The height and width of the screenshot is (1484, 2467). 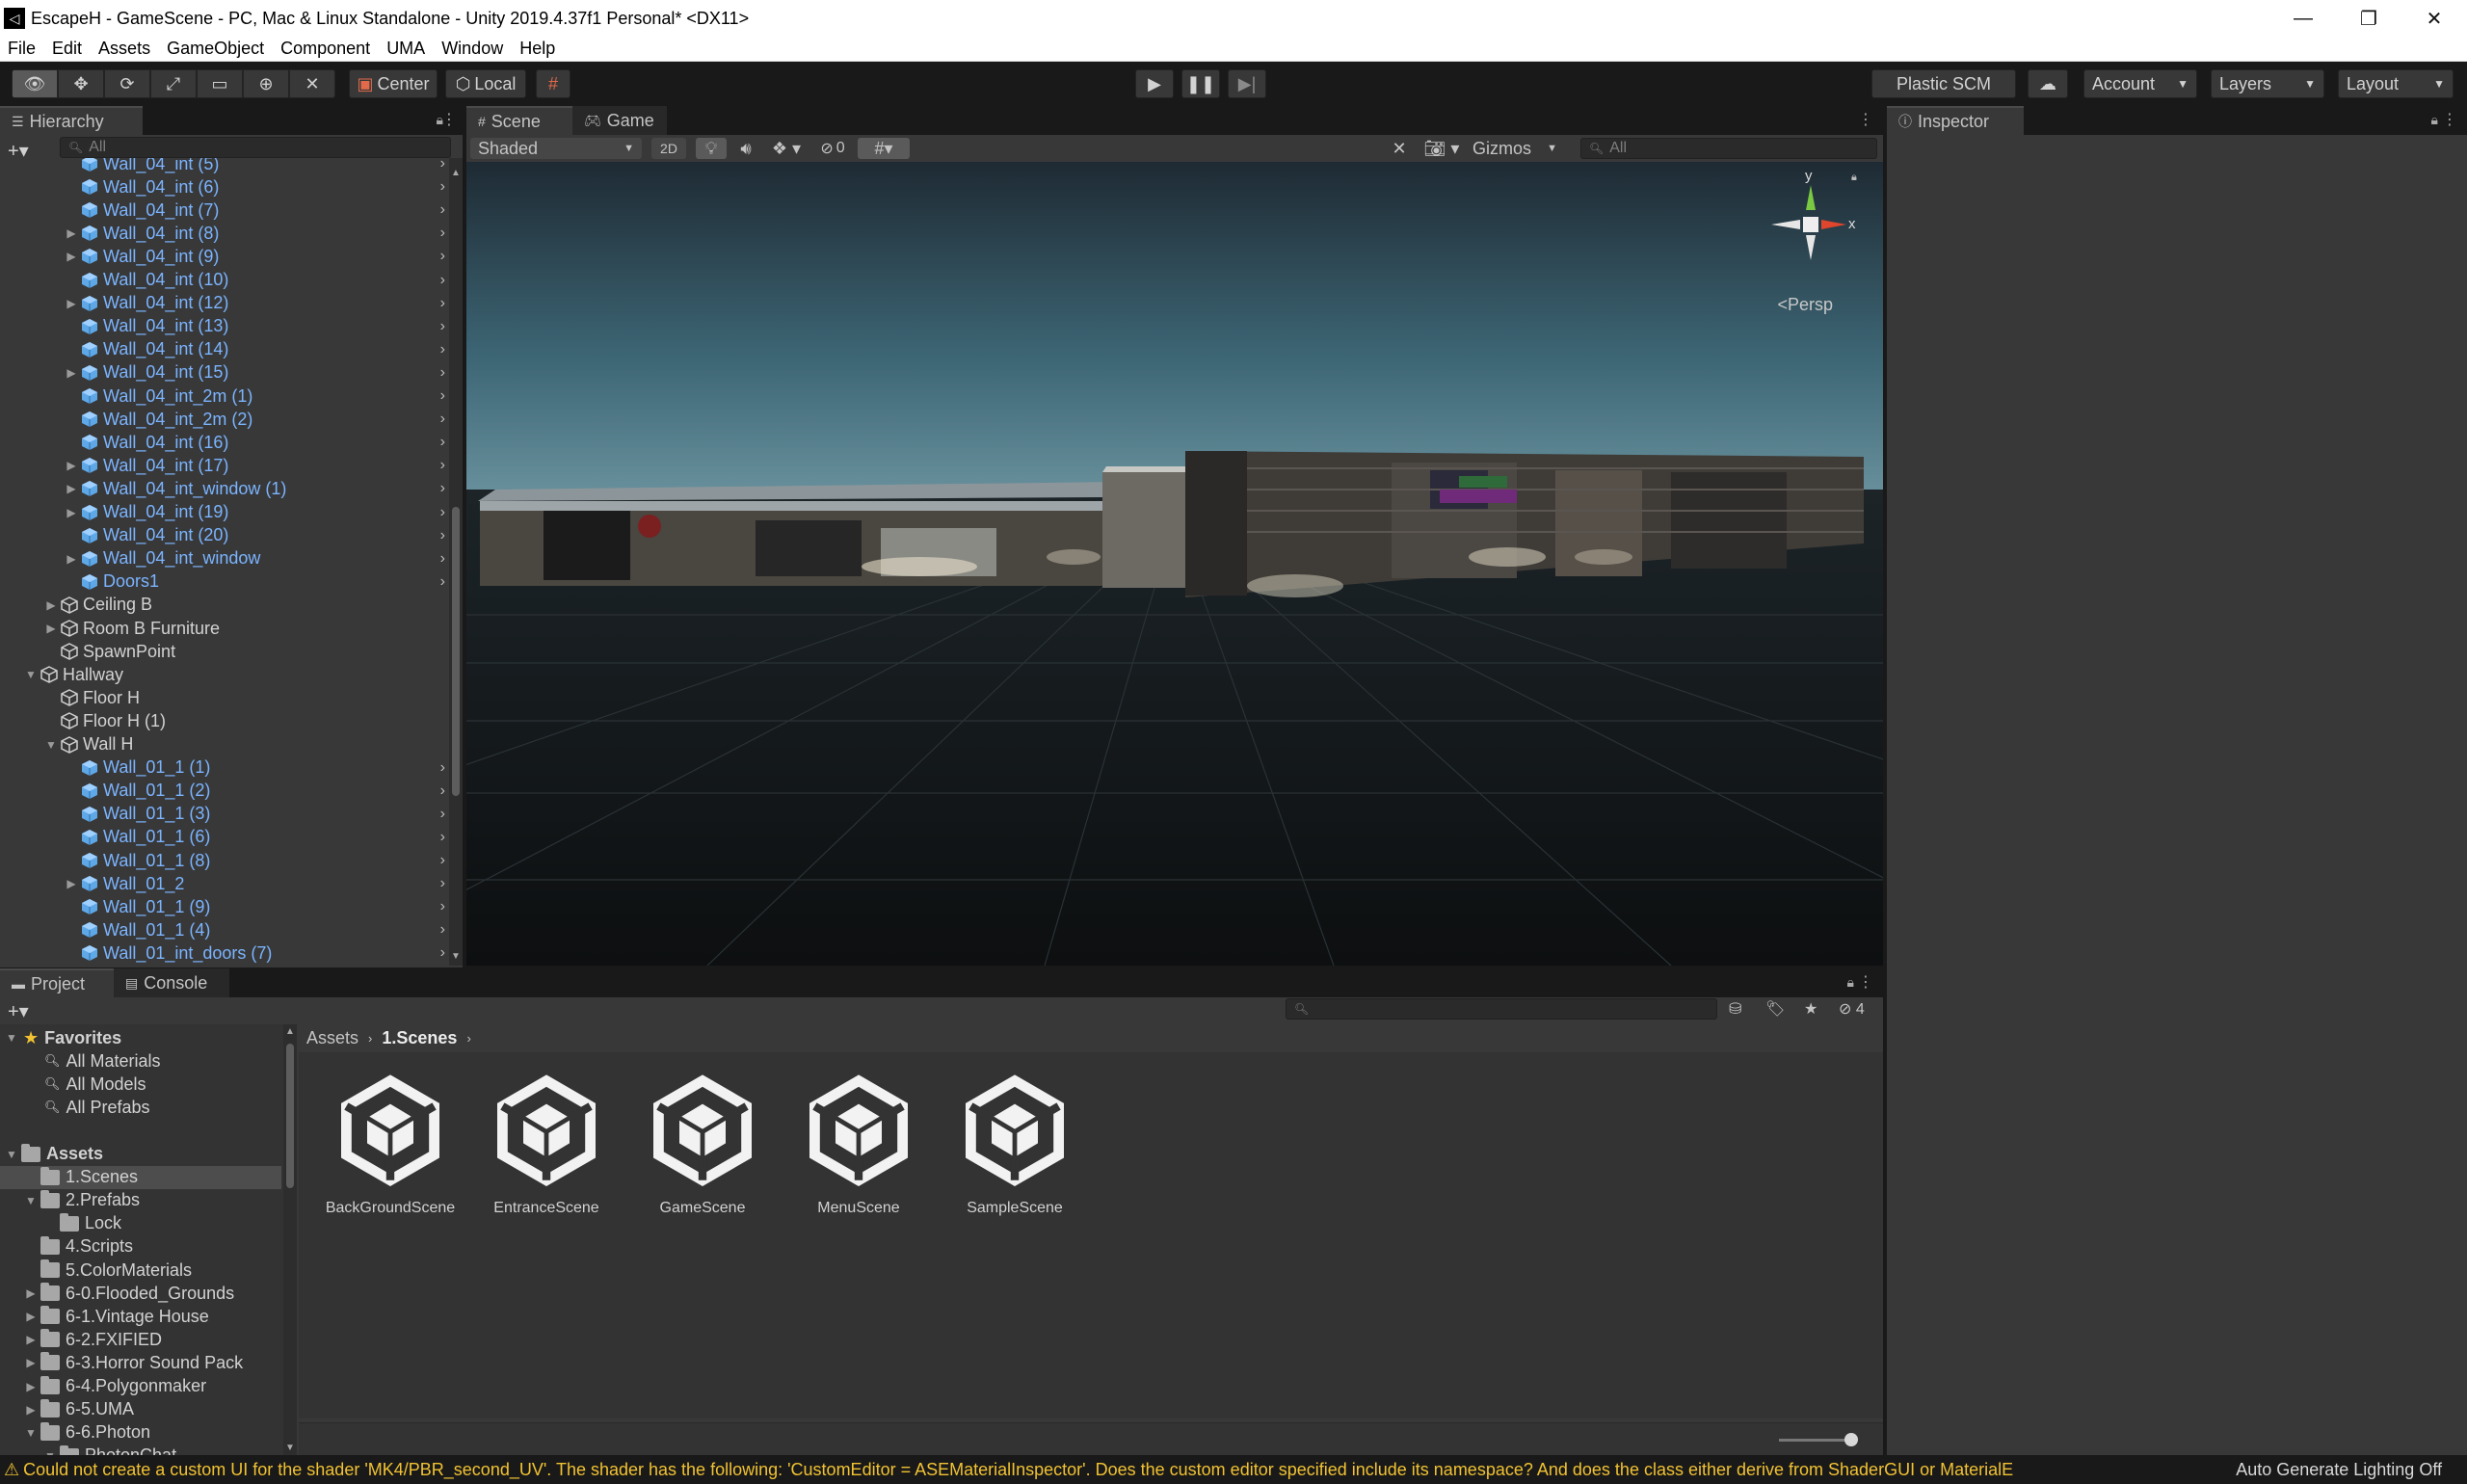 What do you see at coordinates (1850, 982) in the screenshot?
I see `lock-icon: 🔒︎` at bounding box center [1850, 982].